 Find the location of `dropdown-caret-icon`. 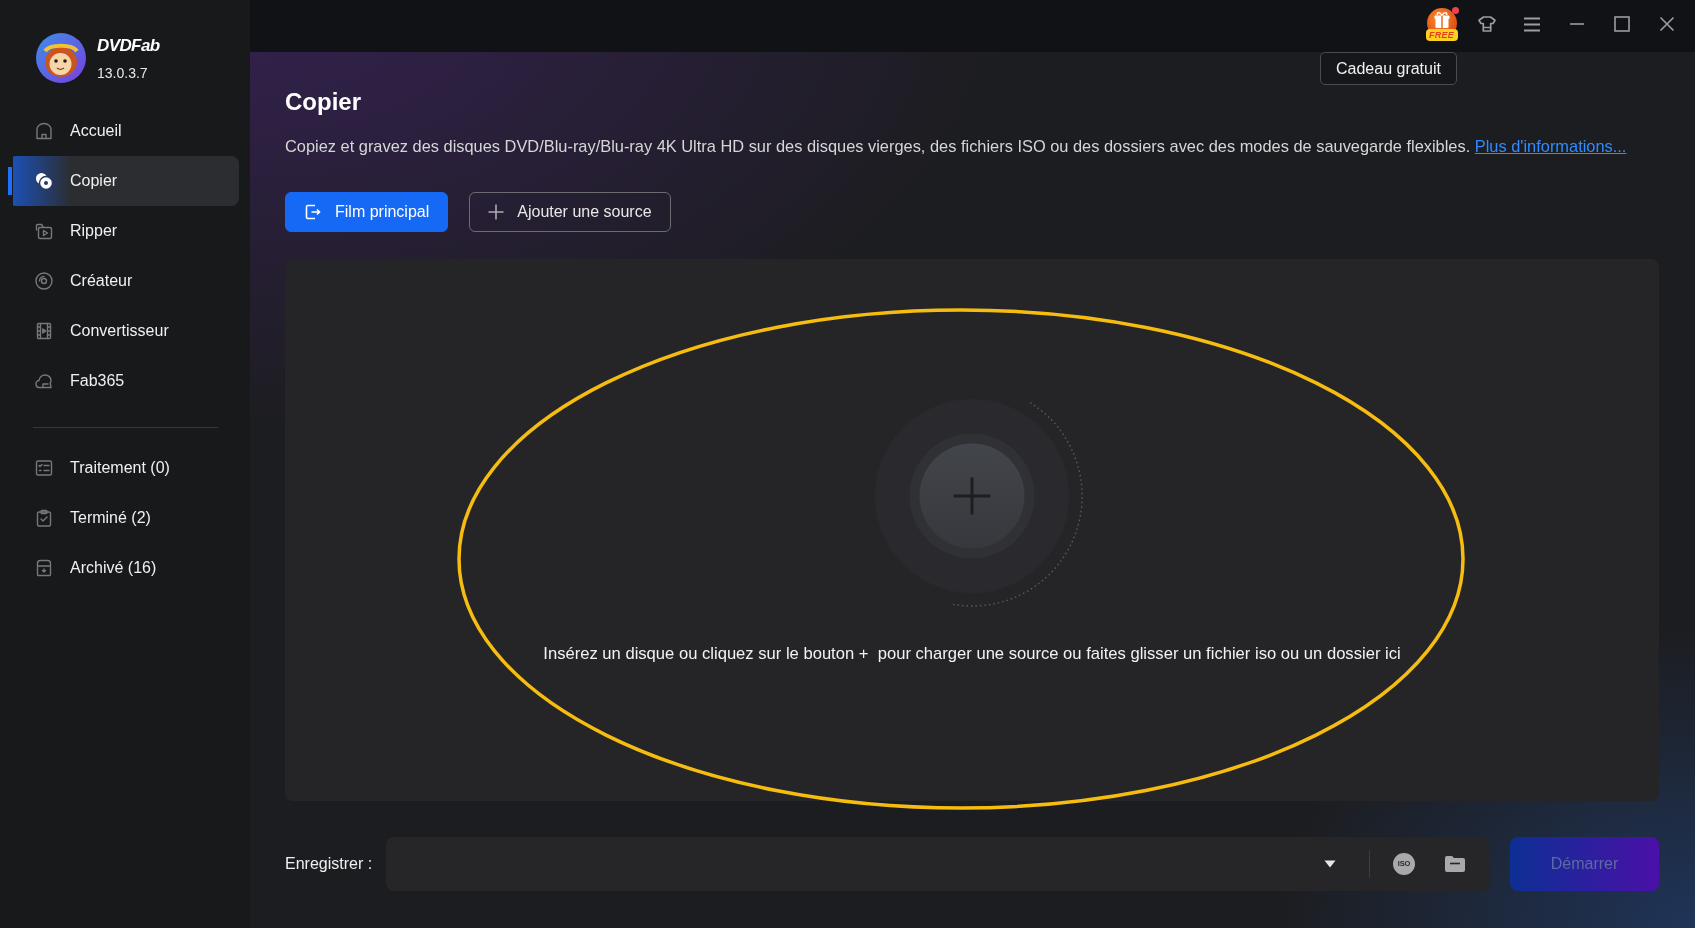

dropdown-caret-icon is located at coordinates (1330, 864).